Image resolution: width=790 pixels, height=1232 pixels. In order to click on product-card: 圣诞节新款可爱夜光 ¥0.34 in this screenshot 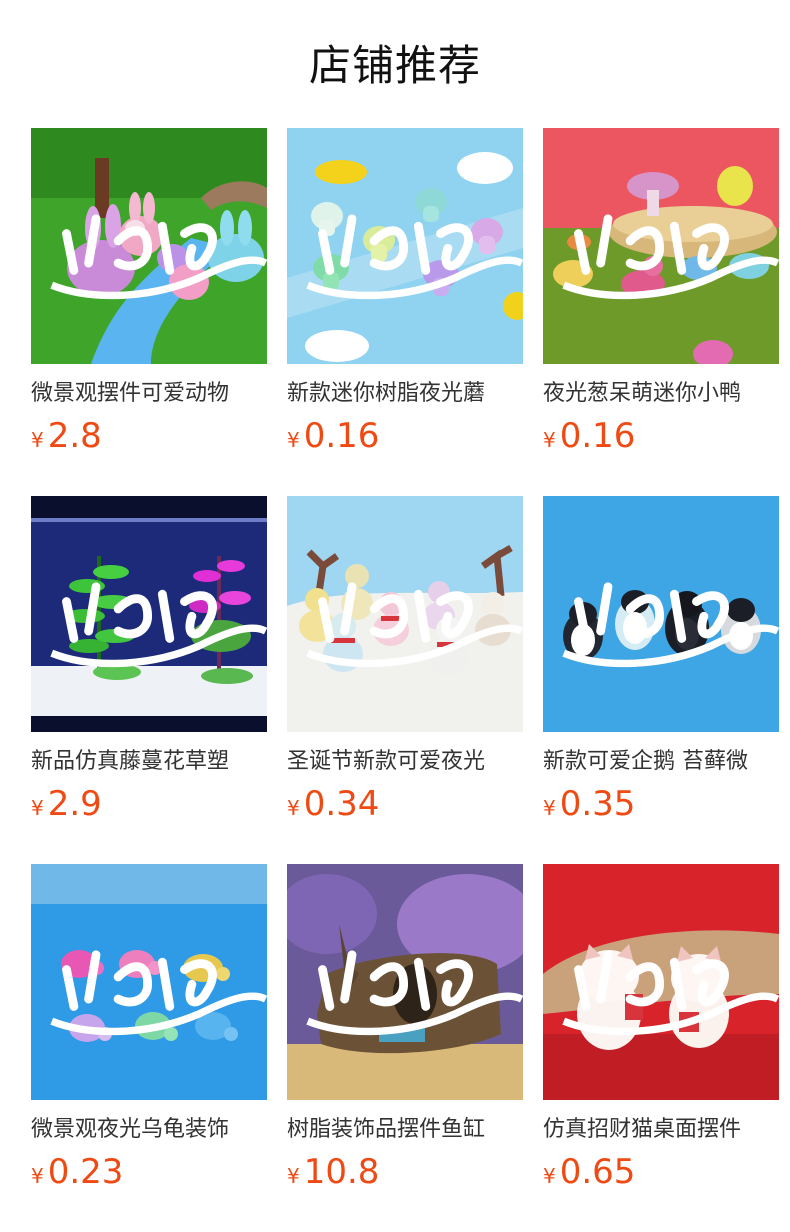, I will do `click(405, 680)`.